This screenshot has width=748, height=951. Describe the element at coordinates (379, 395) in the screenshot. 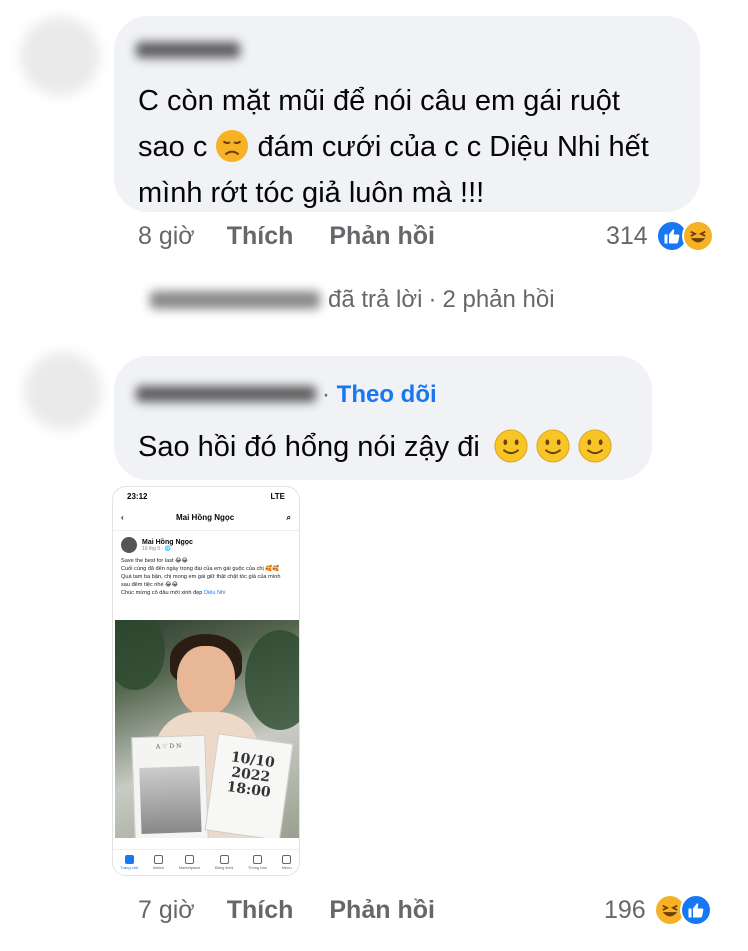

I see `follow-button: · Theo dõi` at that location.